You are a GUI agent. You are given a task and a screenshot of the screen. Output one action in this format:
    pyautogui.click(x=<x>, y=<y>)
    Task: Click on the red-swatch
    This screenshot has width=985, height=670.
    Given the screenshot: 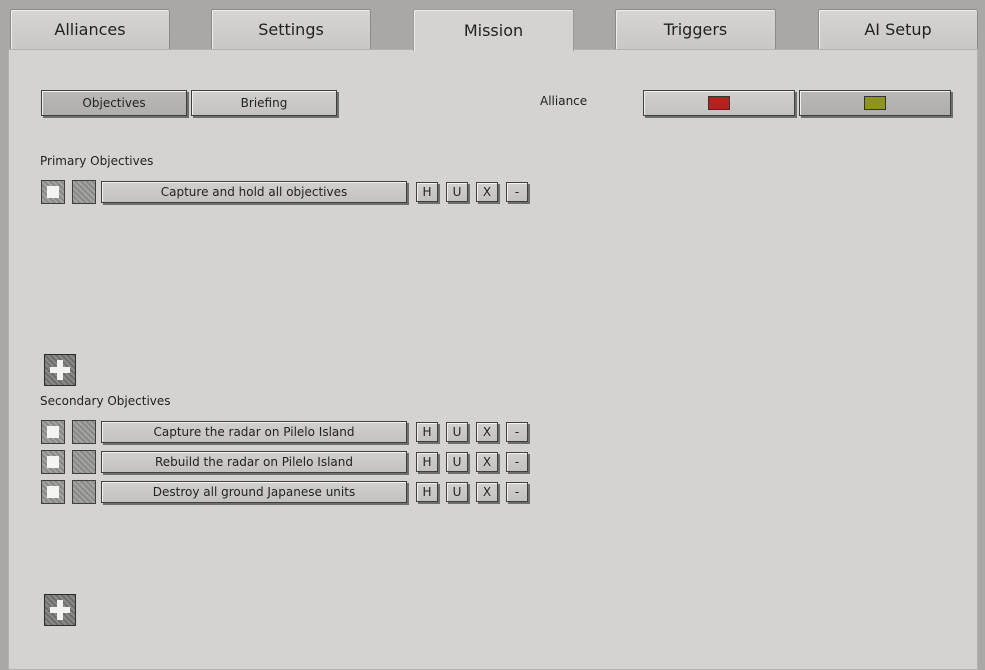 What is the action you would take?
    pyautogui.click(x=719, y=103)
    